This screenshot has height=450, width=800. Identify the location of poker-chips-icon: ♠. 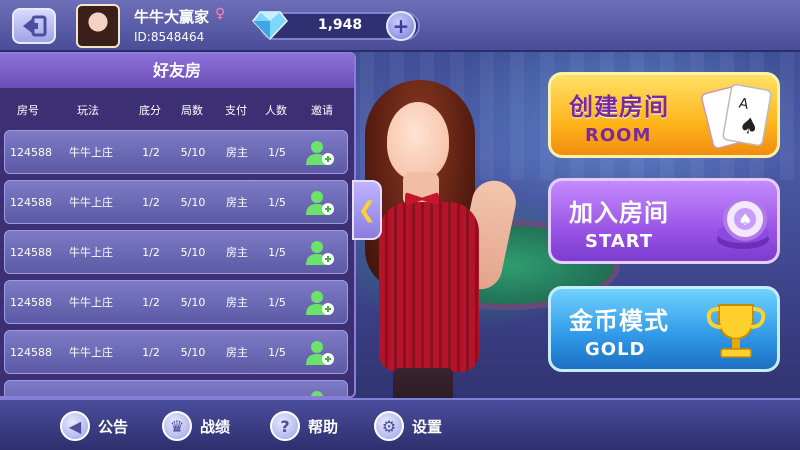
(743, 223).